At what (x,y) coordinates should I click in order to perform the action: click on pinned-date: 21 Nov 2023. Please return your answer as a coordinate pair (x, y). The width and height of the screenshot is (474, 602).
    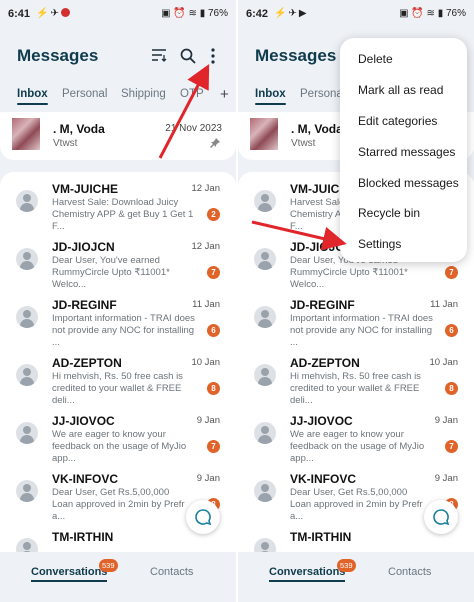
    Looking at the image, I should click on (193, 128).